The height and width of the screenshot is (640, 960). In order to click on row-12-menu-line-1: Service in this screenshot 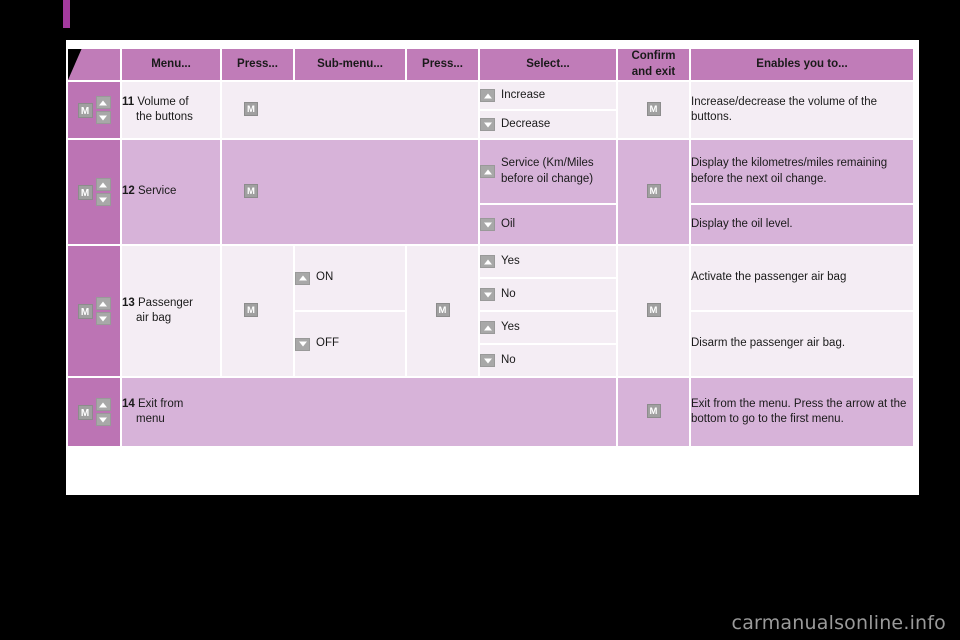, I will do `click(157, 191)`.